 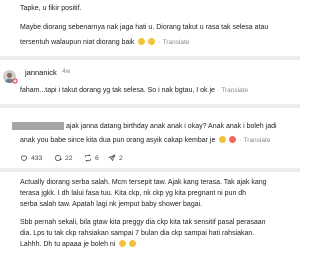 I want to click on comment-line-text: Lahhh. Dh tu apaaa je boleh ni, so click(x=68, y=244).